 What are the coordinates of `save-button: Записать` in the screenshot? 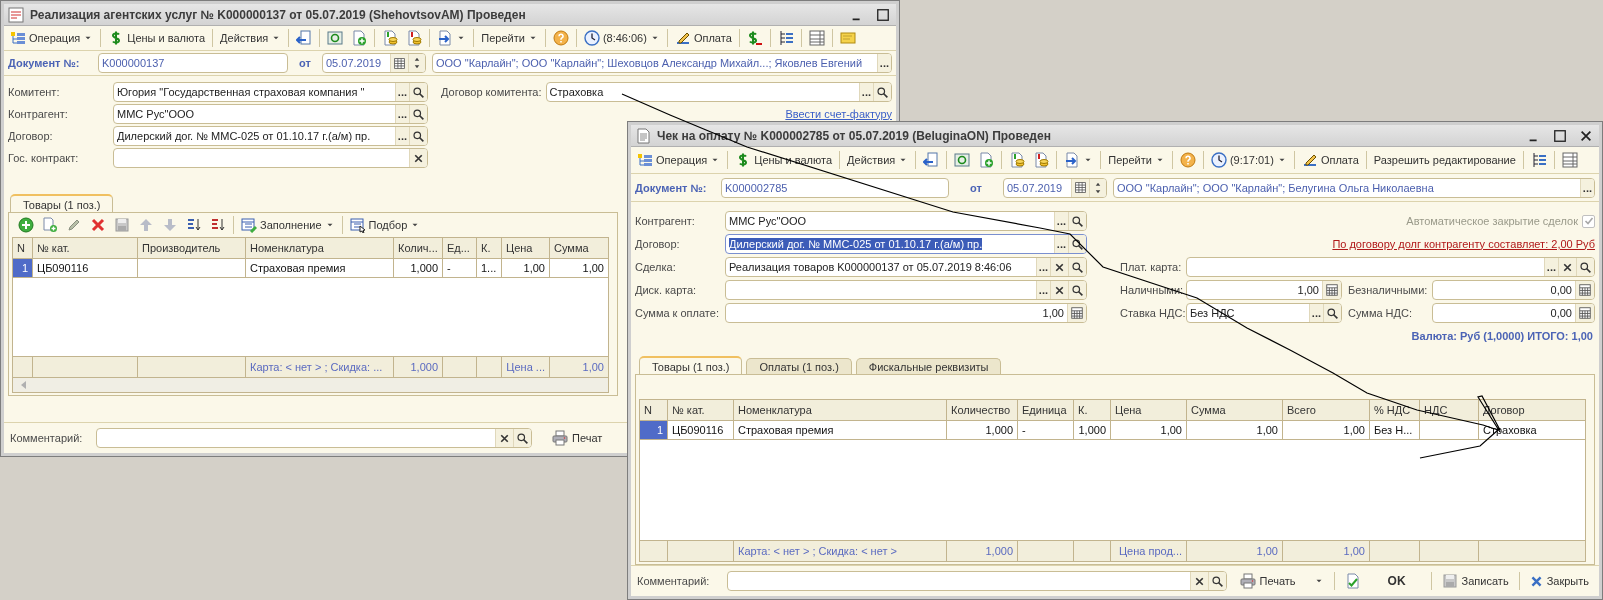 It's located at (1475, 581).